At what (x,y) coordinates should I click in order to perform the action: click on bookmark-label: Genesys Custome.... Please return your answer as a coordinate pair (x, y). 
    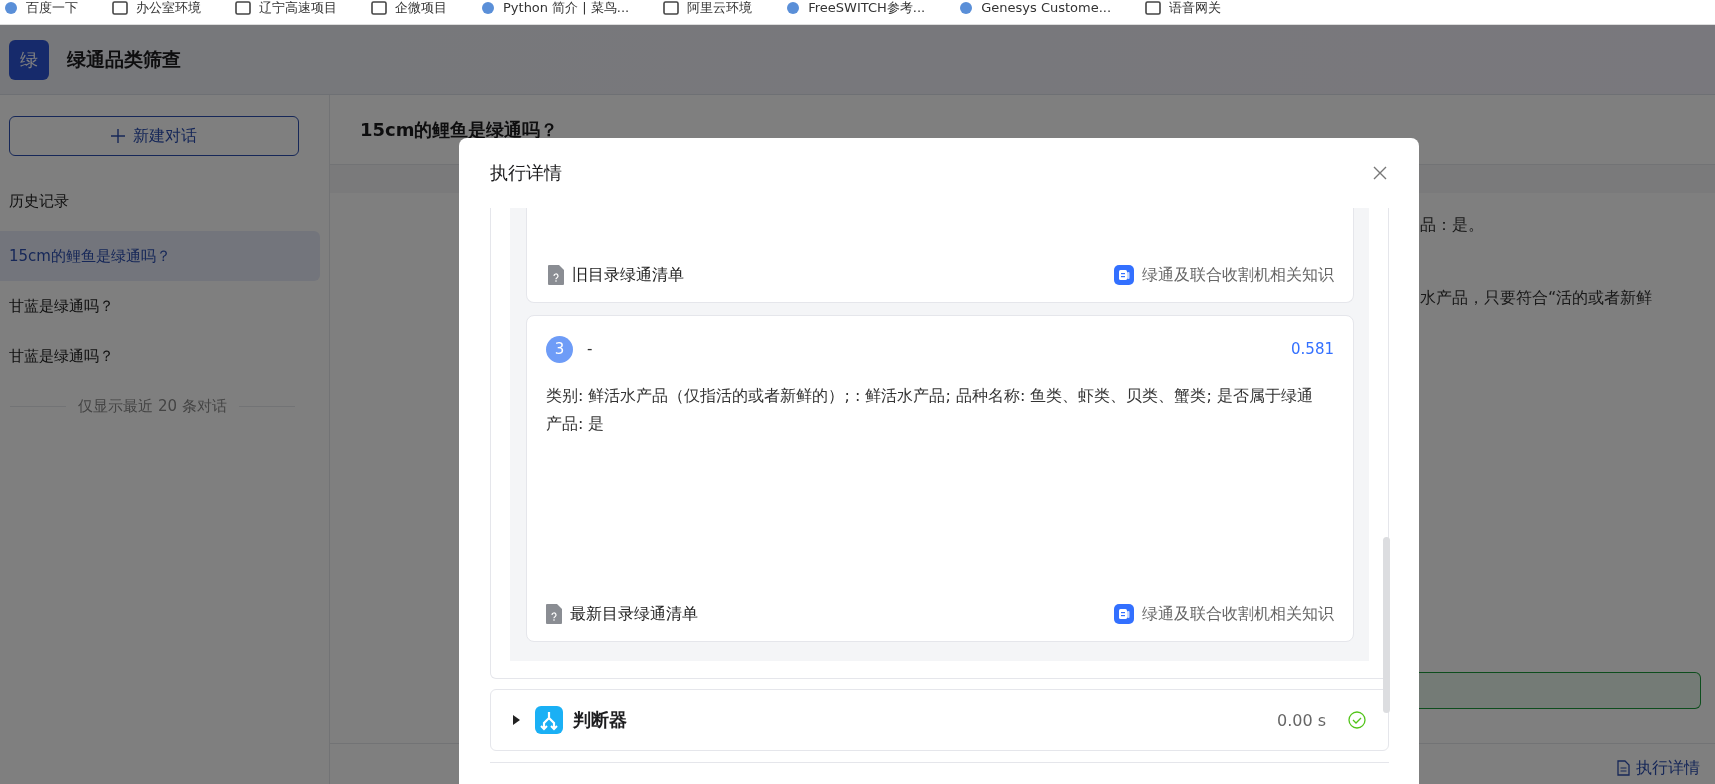
    Looking at the image, I should click on (1046, 8).